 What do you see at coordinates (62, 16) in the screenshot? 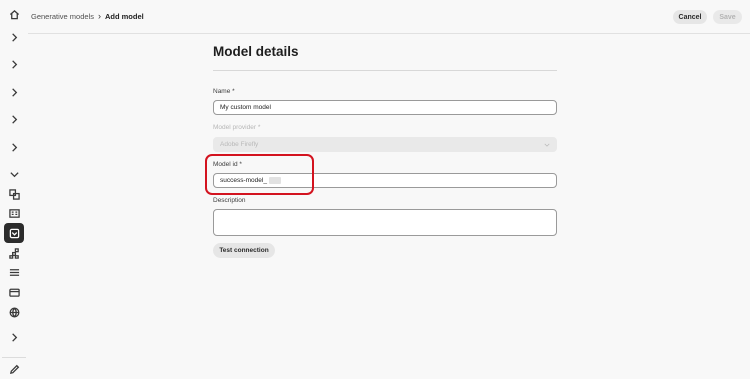
I see `breadcrumb-parent: Generative models` at bounding box center [62, 16].